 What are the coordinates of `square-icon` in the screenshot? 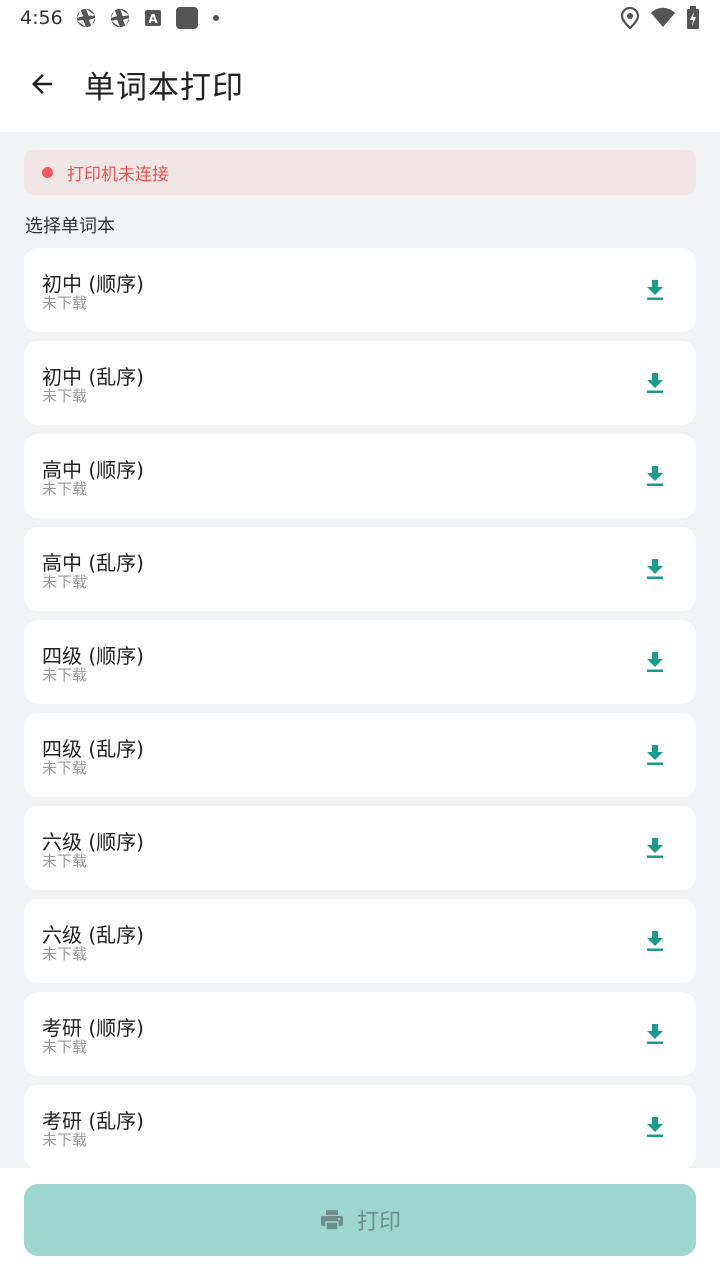 It's located at (187, 18).